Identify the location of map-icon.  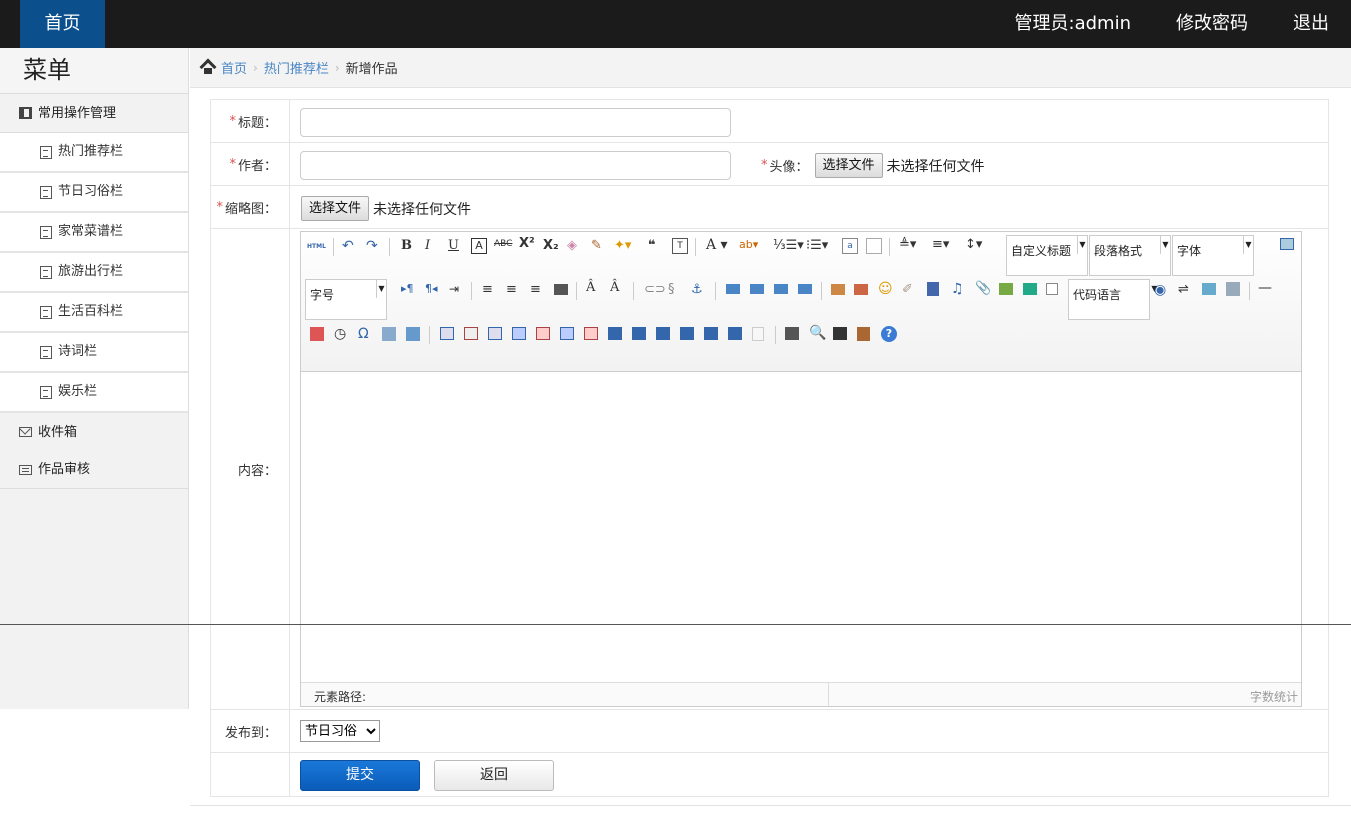
(1006, 289).